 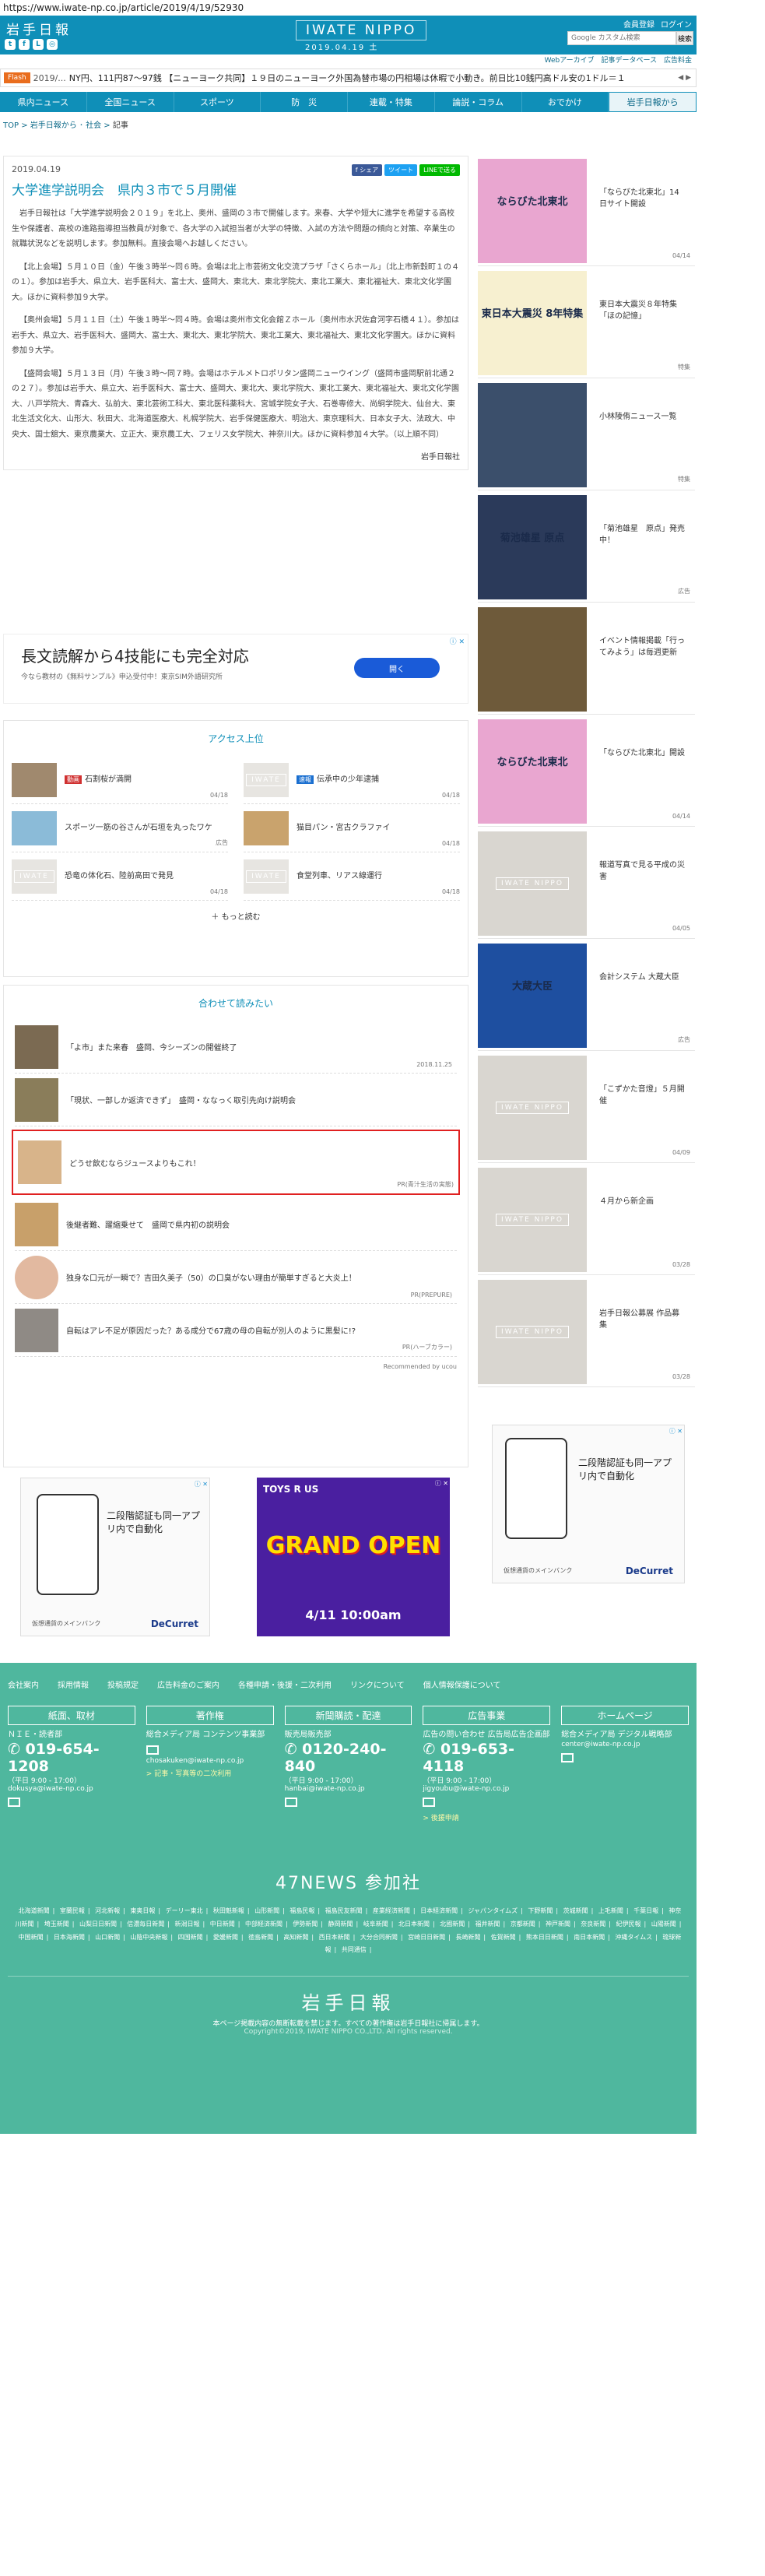 What do you see at coordinates (587, 211) in the screenshot?
I see `sidebar-item: ならびた北東北 「ならびた北東北」14日サイト開設 04/14` at bounding box center [587, 211].